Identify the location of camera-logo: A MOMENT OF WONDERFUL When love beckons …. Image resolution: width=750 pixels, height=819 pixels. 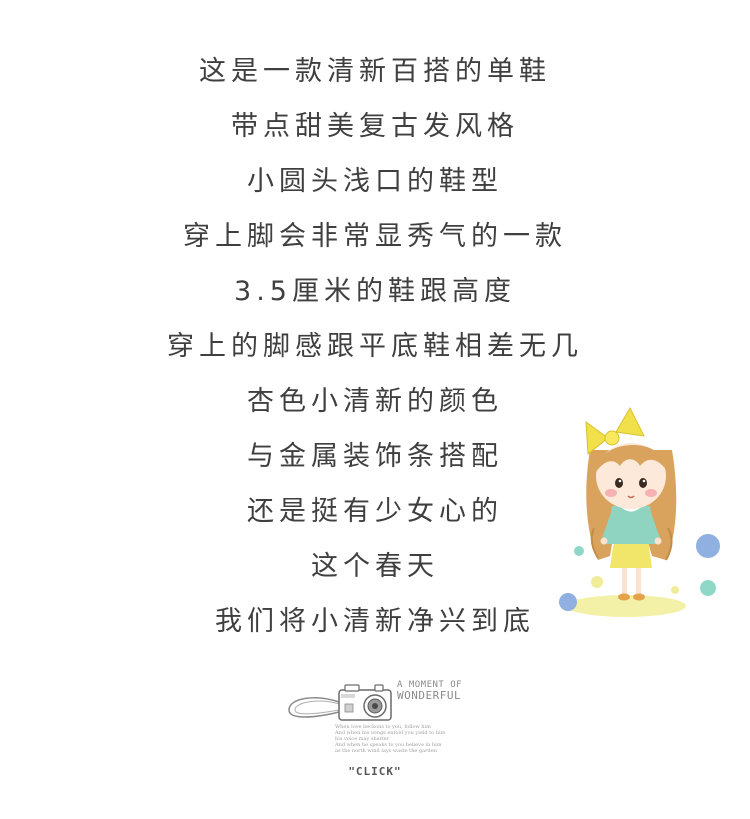
(380, 715).